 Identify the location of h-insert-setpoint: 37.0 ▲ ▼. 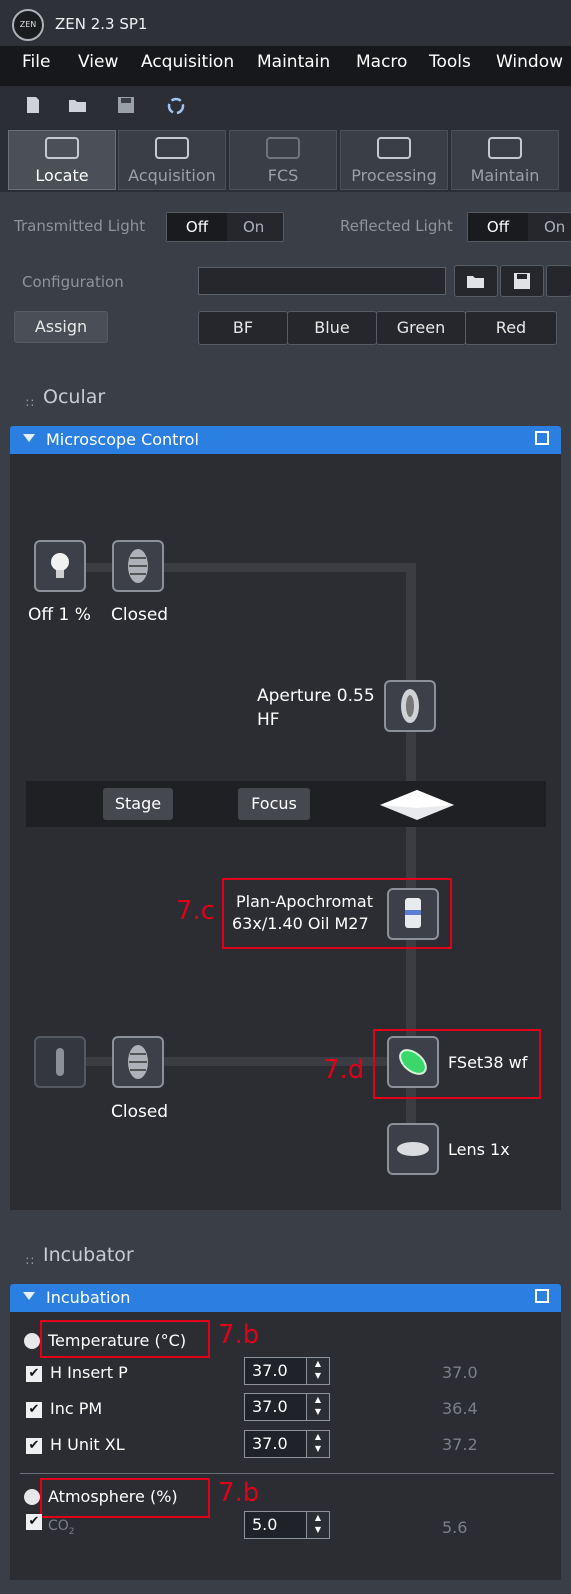
(287, 1371).